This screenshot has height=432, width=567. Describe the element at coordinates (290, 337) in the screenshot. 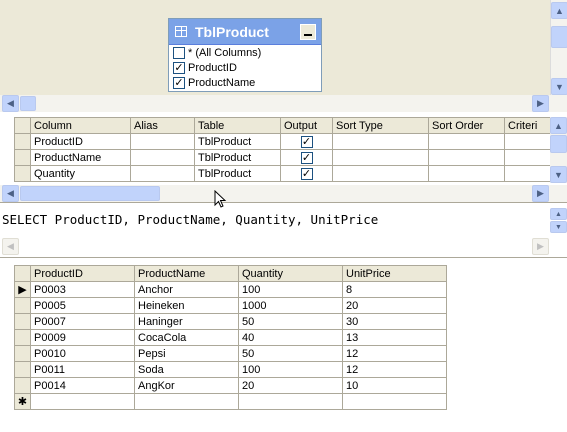

I see `cell: 40` at that location.